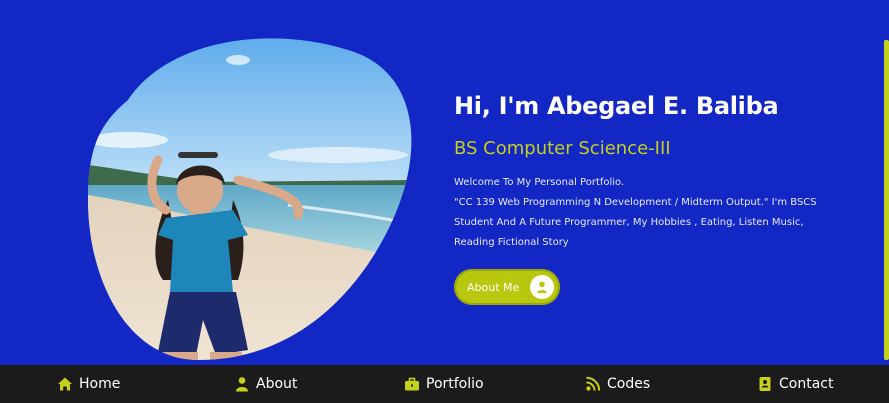  Describe the element at coordinates (511, 242) in the screenshot. I see `desc-line: Reading Fictional Story` at that location.